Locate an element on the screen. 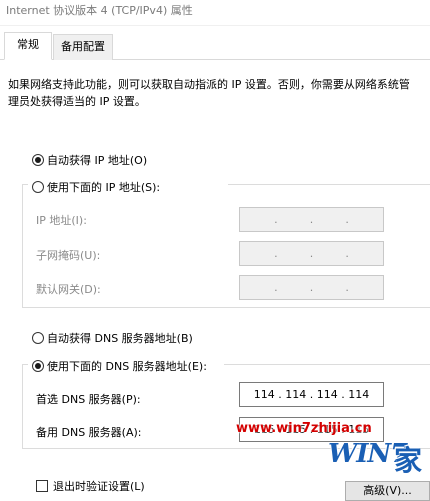 This screenshot has width=430, height=501. preferred-dns-input: 114 . 114 . 114 . 114 is located at coordinates (311, 394).